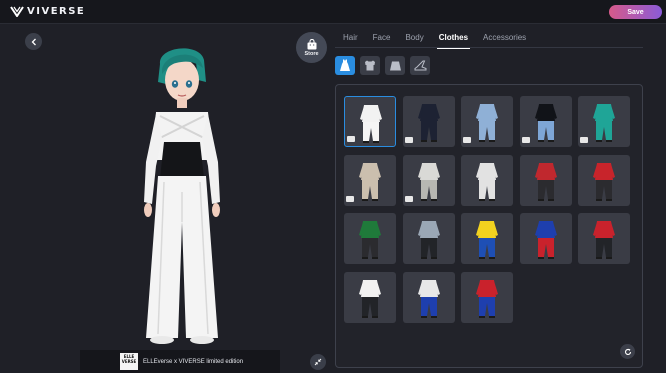 This screenshot has width=666, height=373. Describe the element at coordinates (504, 40) in the screenshot. I see `tab-accessories: Accessories` at that location.